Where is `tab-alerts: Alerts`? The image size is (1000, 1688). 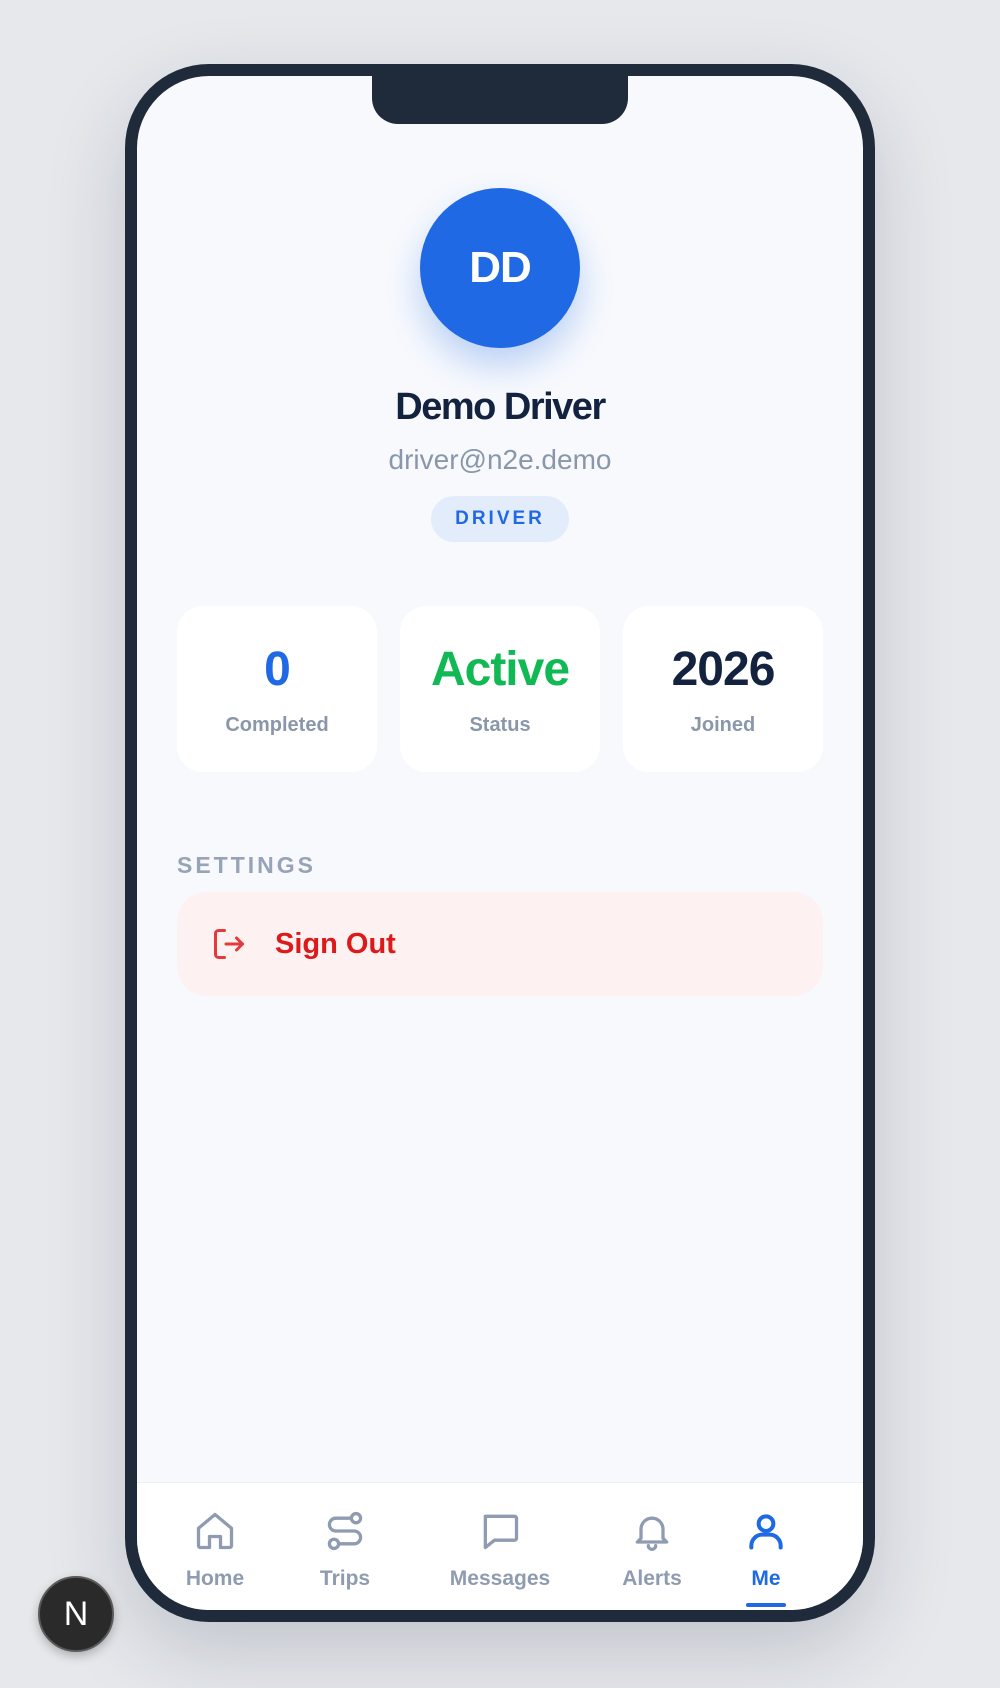
tab-alerts: Alerts is located at coordinates (652, 1546).